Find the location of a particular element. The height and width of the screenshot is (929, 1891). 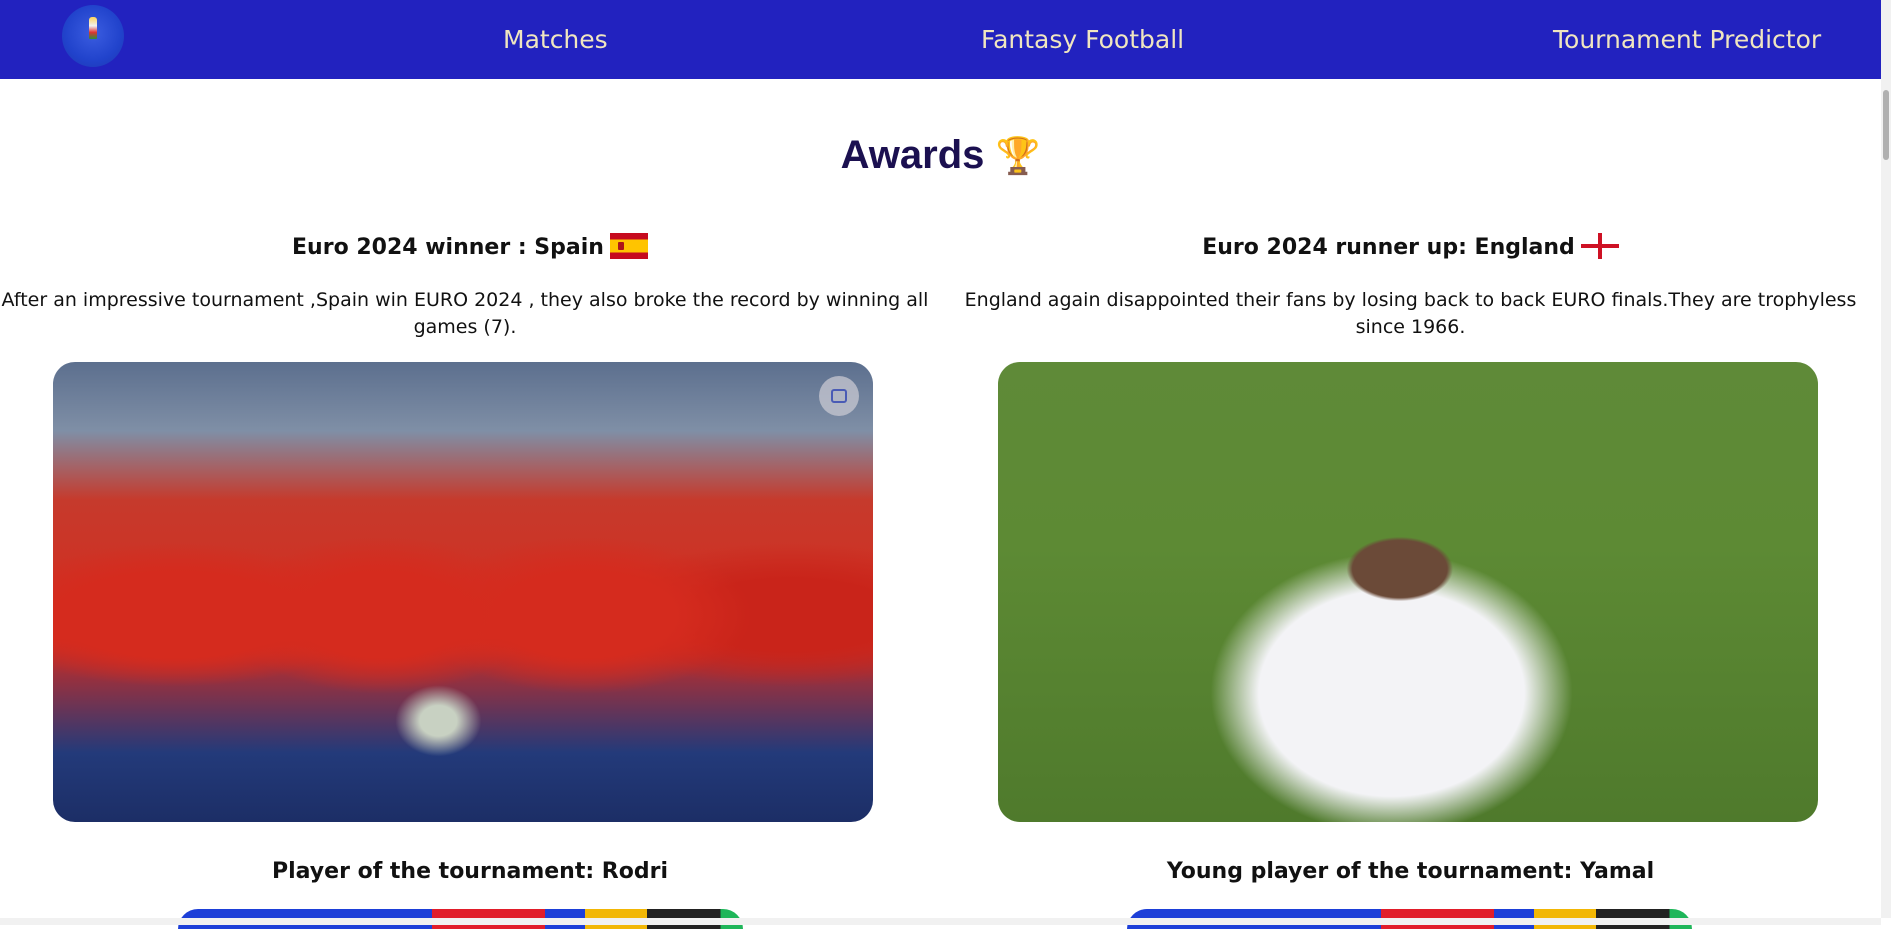

page-title-text: Awards is located at coordinates (912, 155).